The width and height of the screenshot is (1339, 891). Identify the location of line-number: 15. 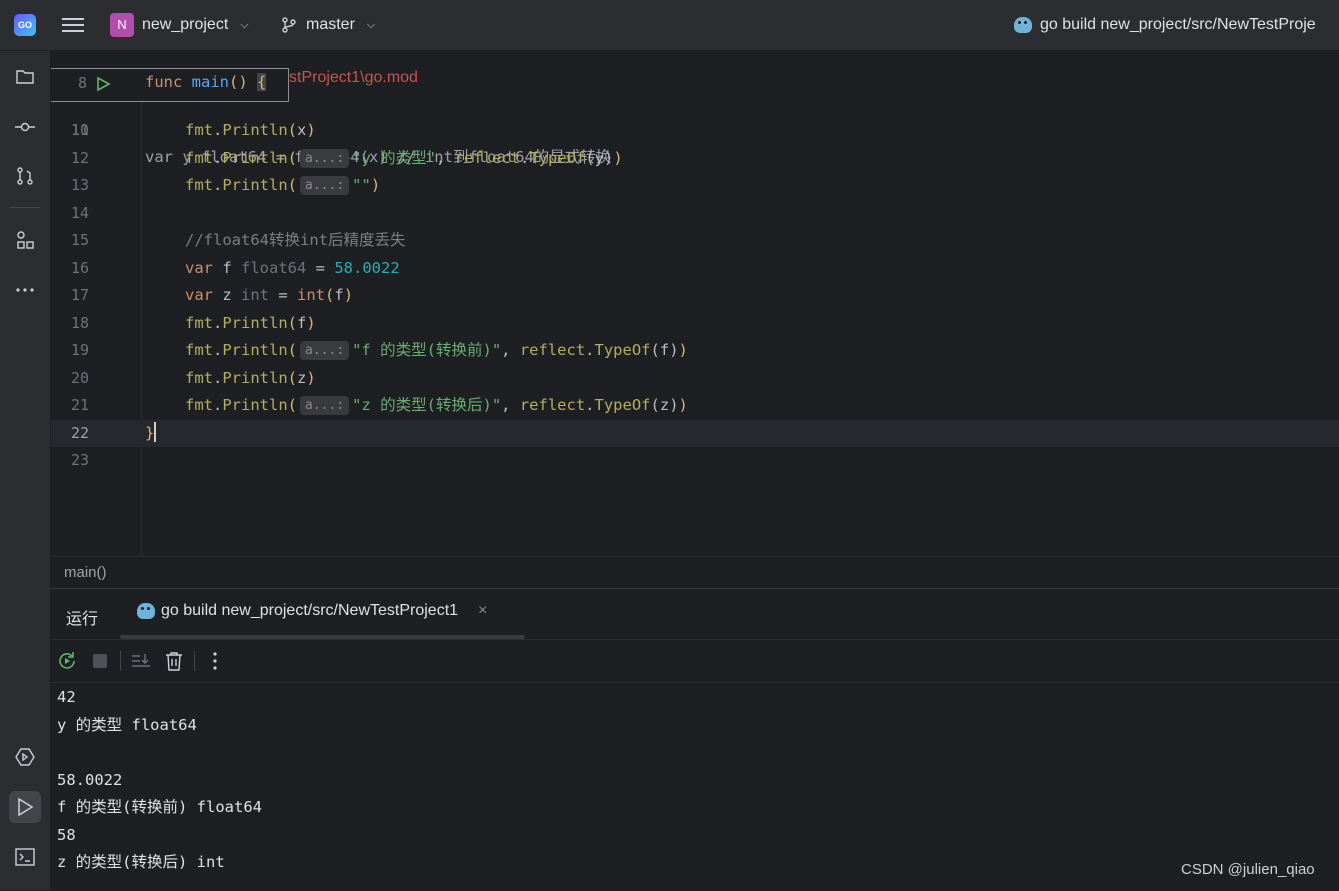
(79, 240).